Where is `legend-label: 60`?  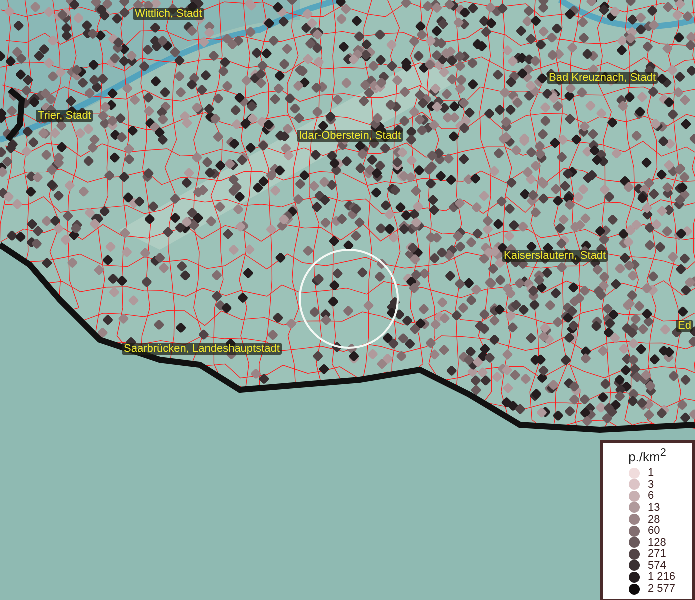
legend-label: 60 is located at coordinates (654, 531).